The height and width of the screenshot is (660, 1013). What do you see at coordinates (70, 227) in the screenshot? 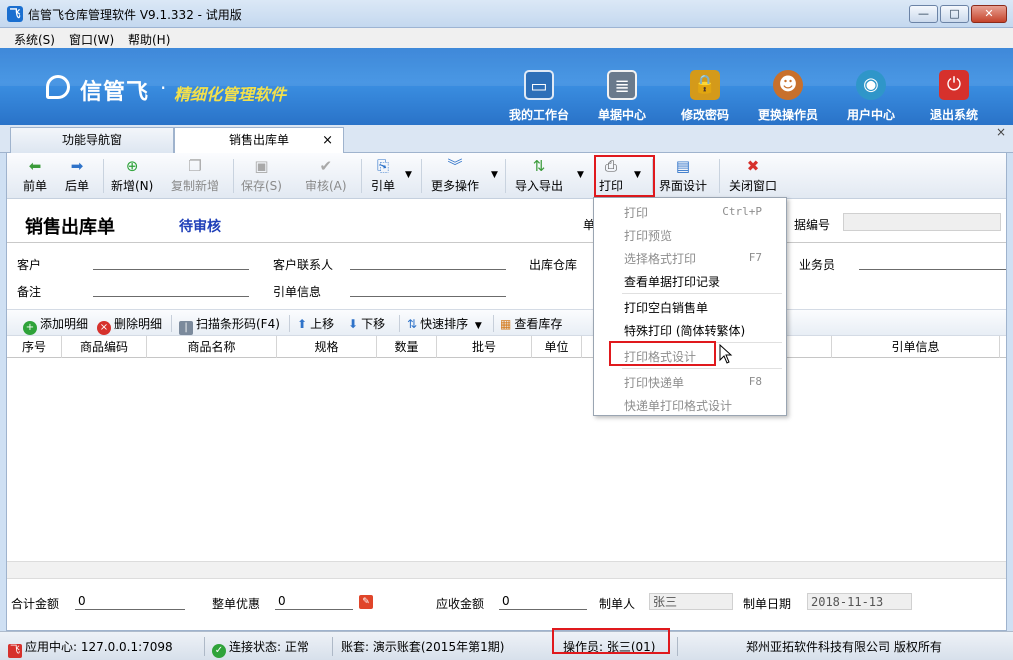
I see `page-title: 销售出库单` at bounding box center [70, 227].